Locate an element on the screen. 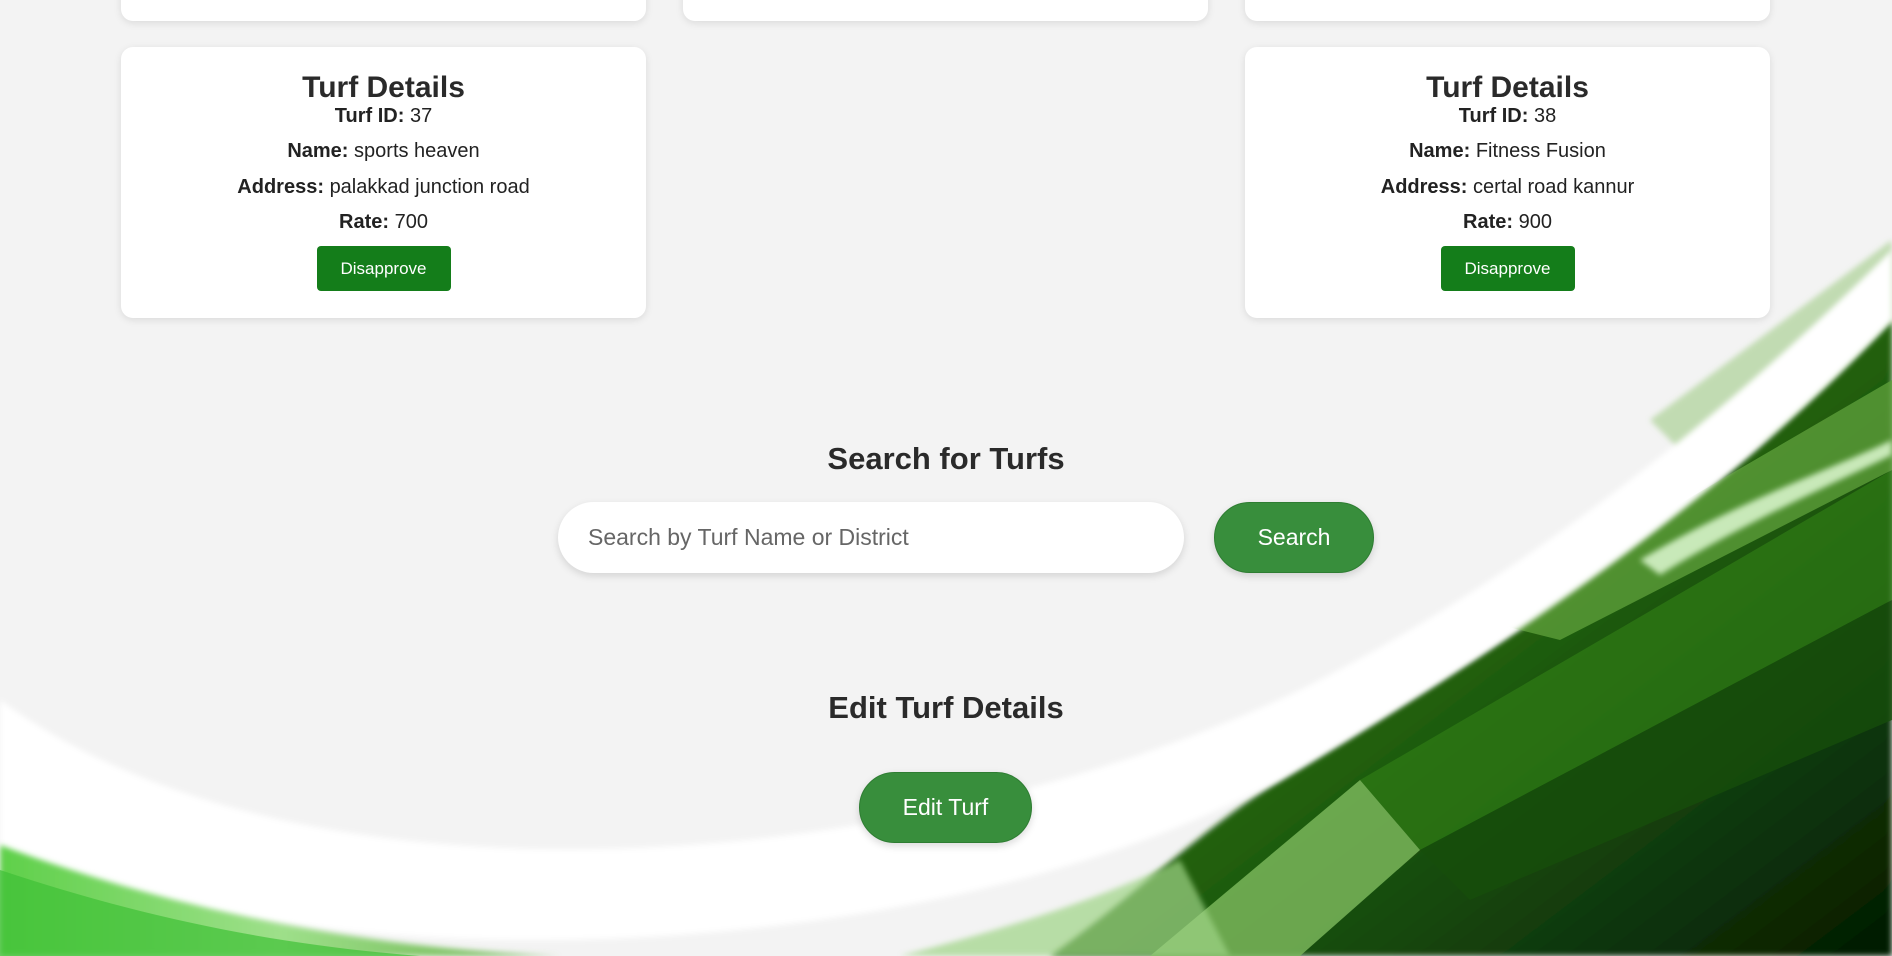 The image size is (1892, 956). turf-address-row: Address: certal road kannur is located at coordinates (1507, 187).